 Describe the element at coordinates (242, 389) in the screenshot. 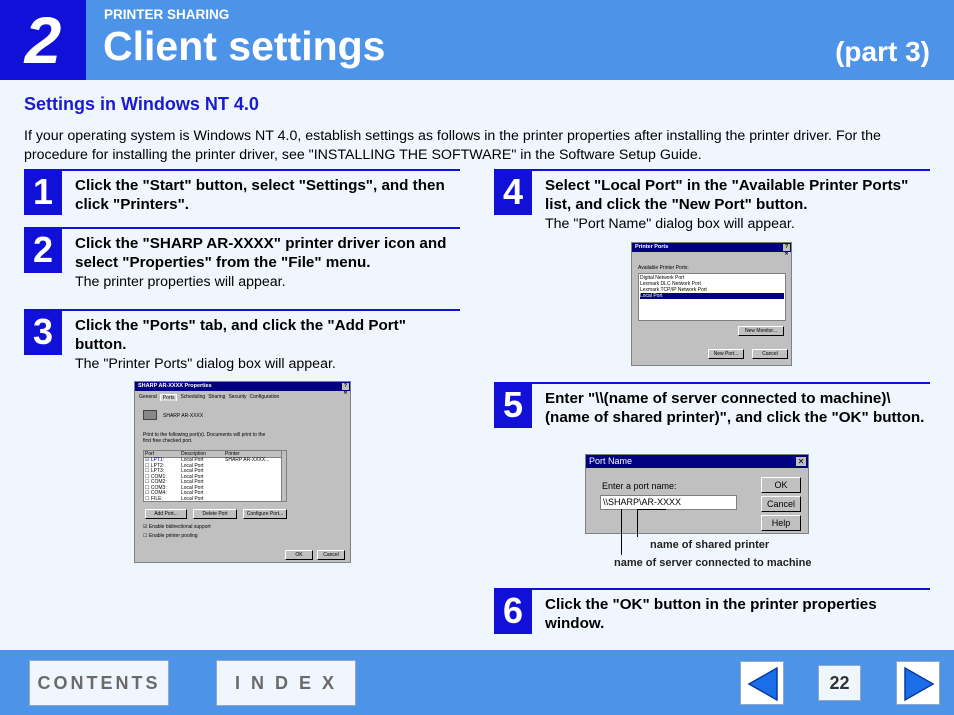

I see `window-titlebar: SHARP AR-XXXX Properties ?✕` at that location.